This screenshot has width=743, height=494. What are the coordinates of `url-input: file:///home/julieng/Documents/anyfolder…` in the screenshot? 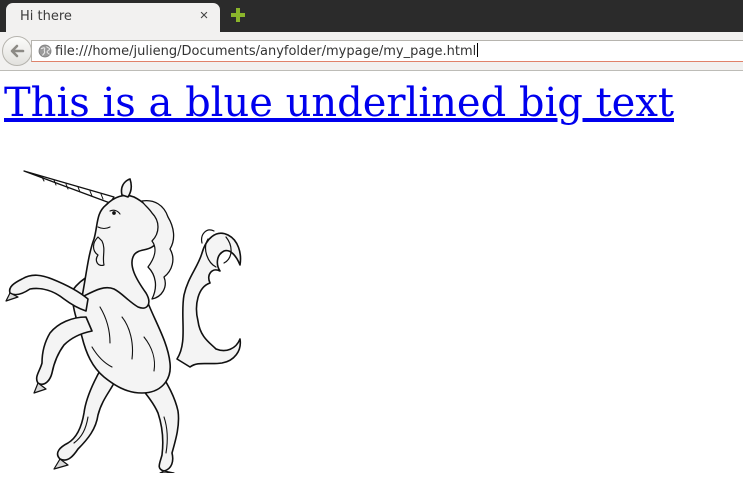 It's located at (267, 51).